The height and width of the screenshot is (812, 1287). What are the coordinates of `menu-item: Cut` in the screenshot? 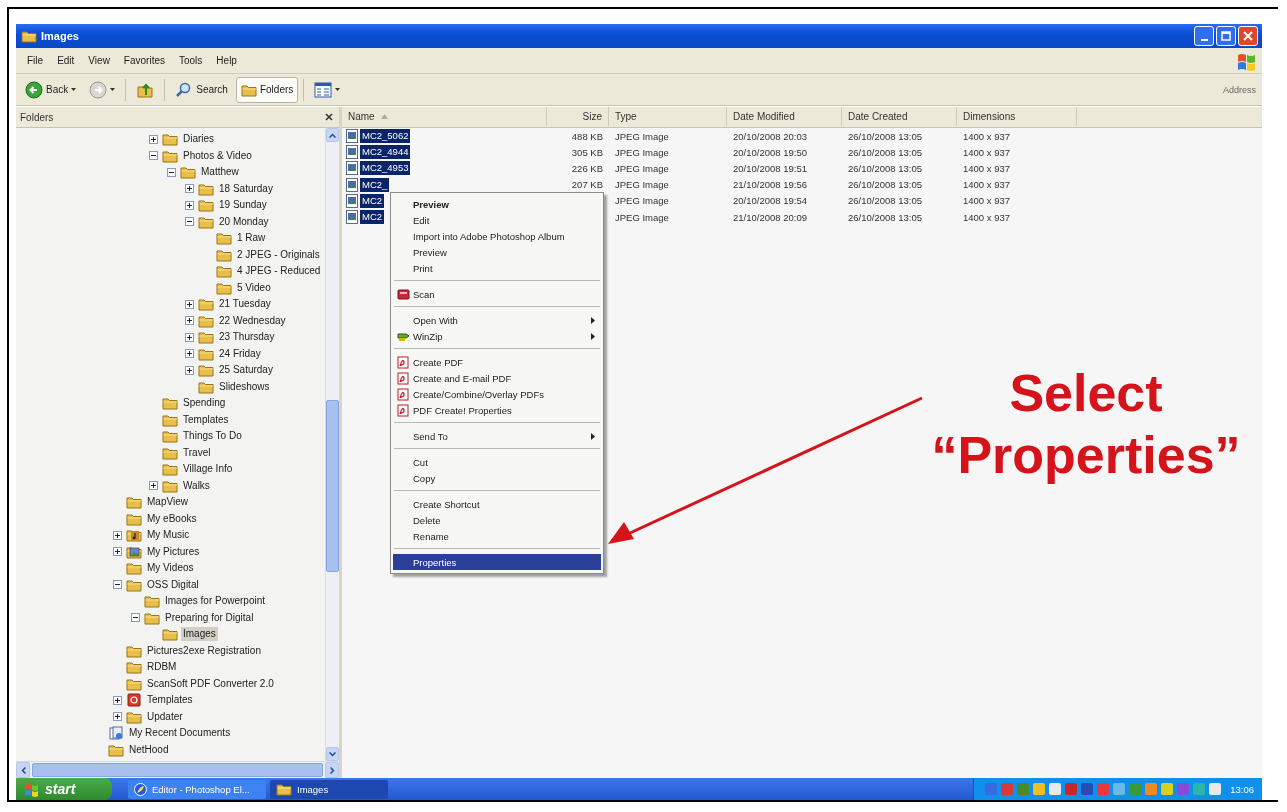 It's located at (497, 462).